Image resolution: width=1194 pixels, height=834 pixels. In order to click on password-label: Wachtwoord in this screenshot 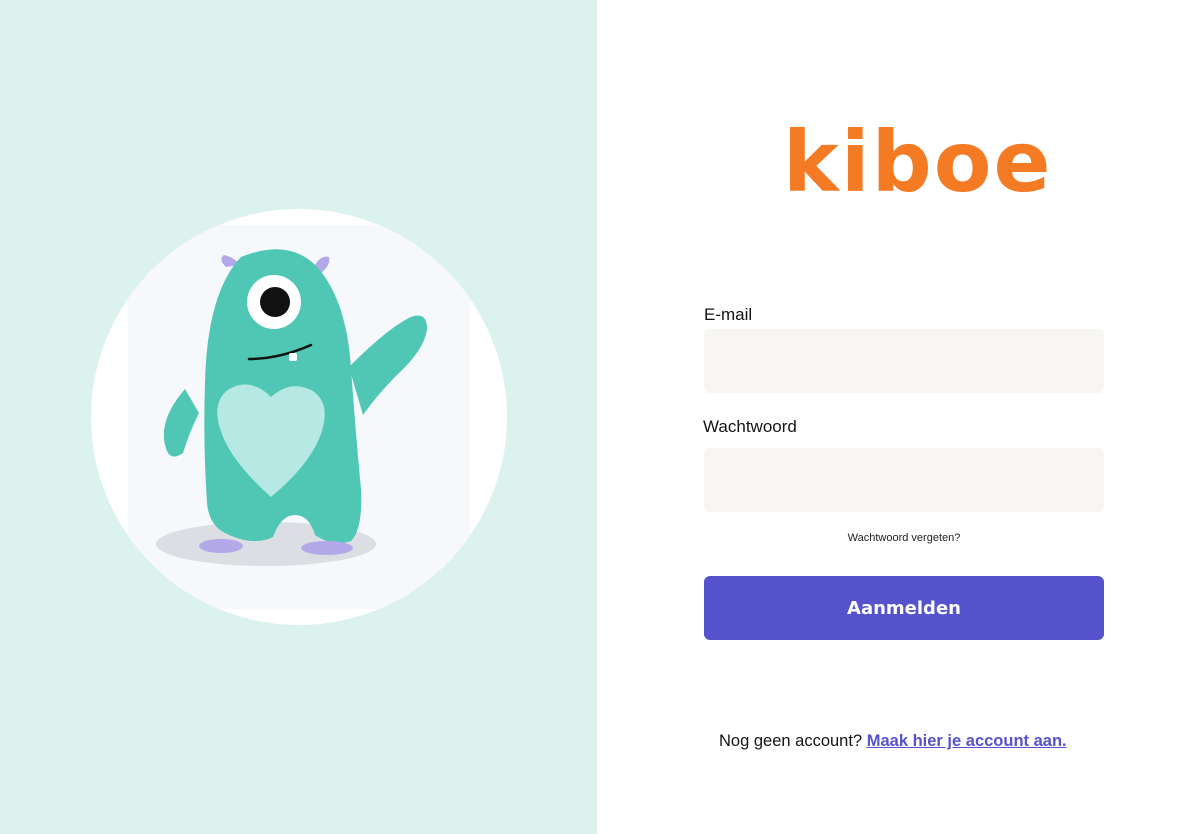, I will do `click(750, 426)`.